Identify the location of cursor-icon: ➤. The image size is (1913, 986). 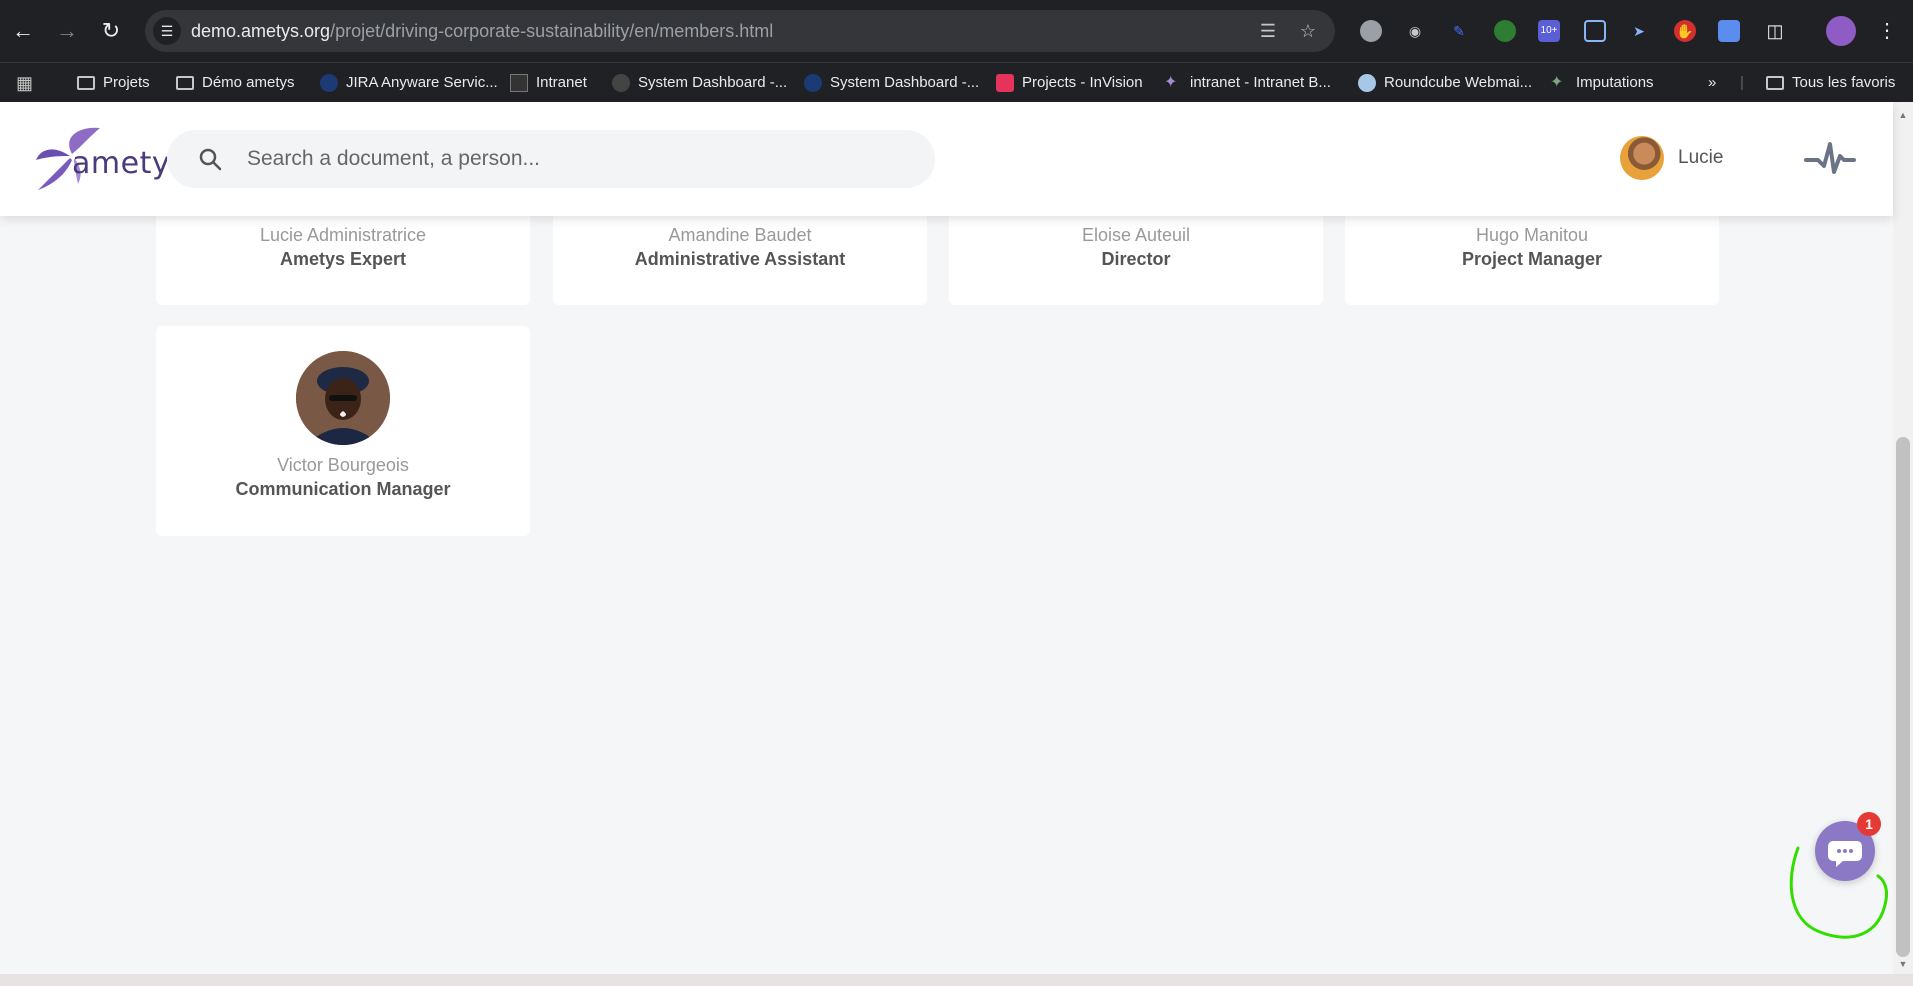
(1639, 31).